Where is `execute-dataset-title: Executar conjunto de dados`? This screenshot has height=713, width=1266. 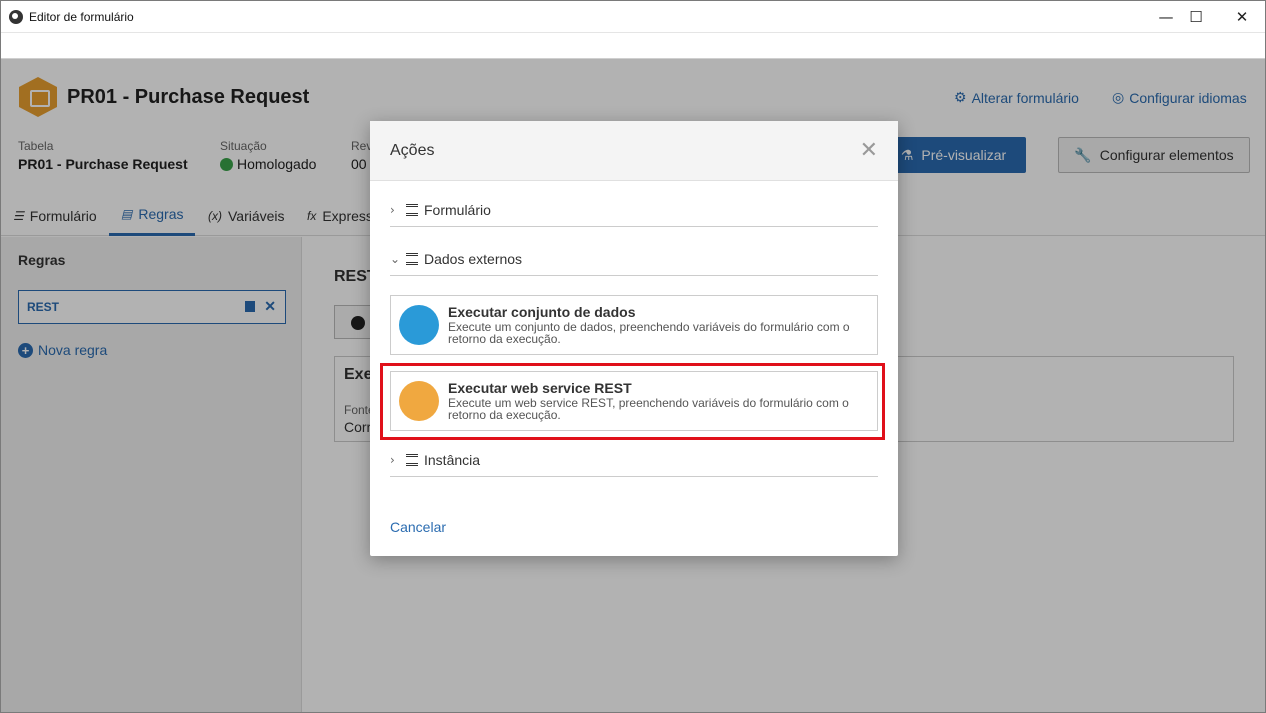 execute-dataset-title: Executar conjunto de dados is located at coordinates (542, 312).